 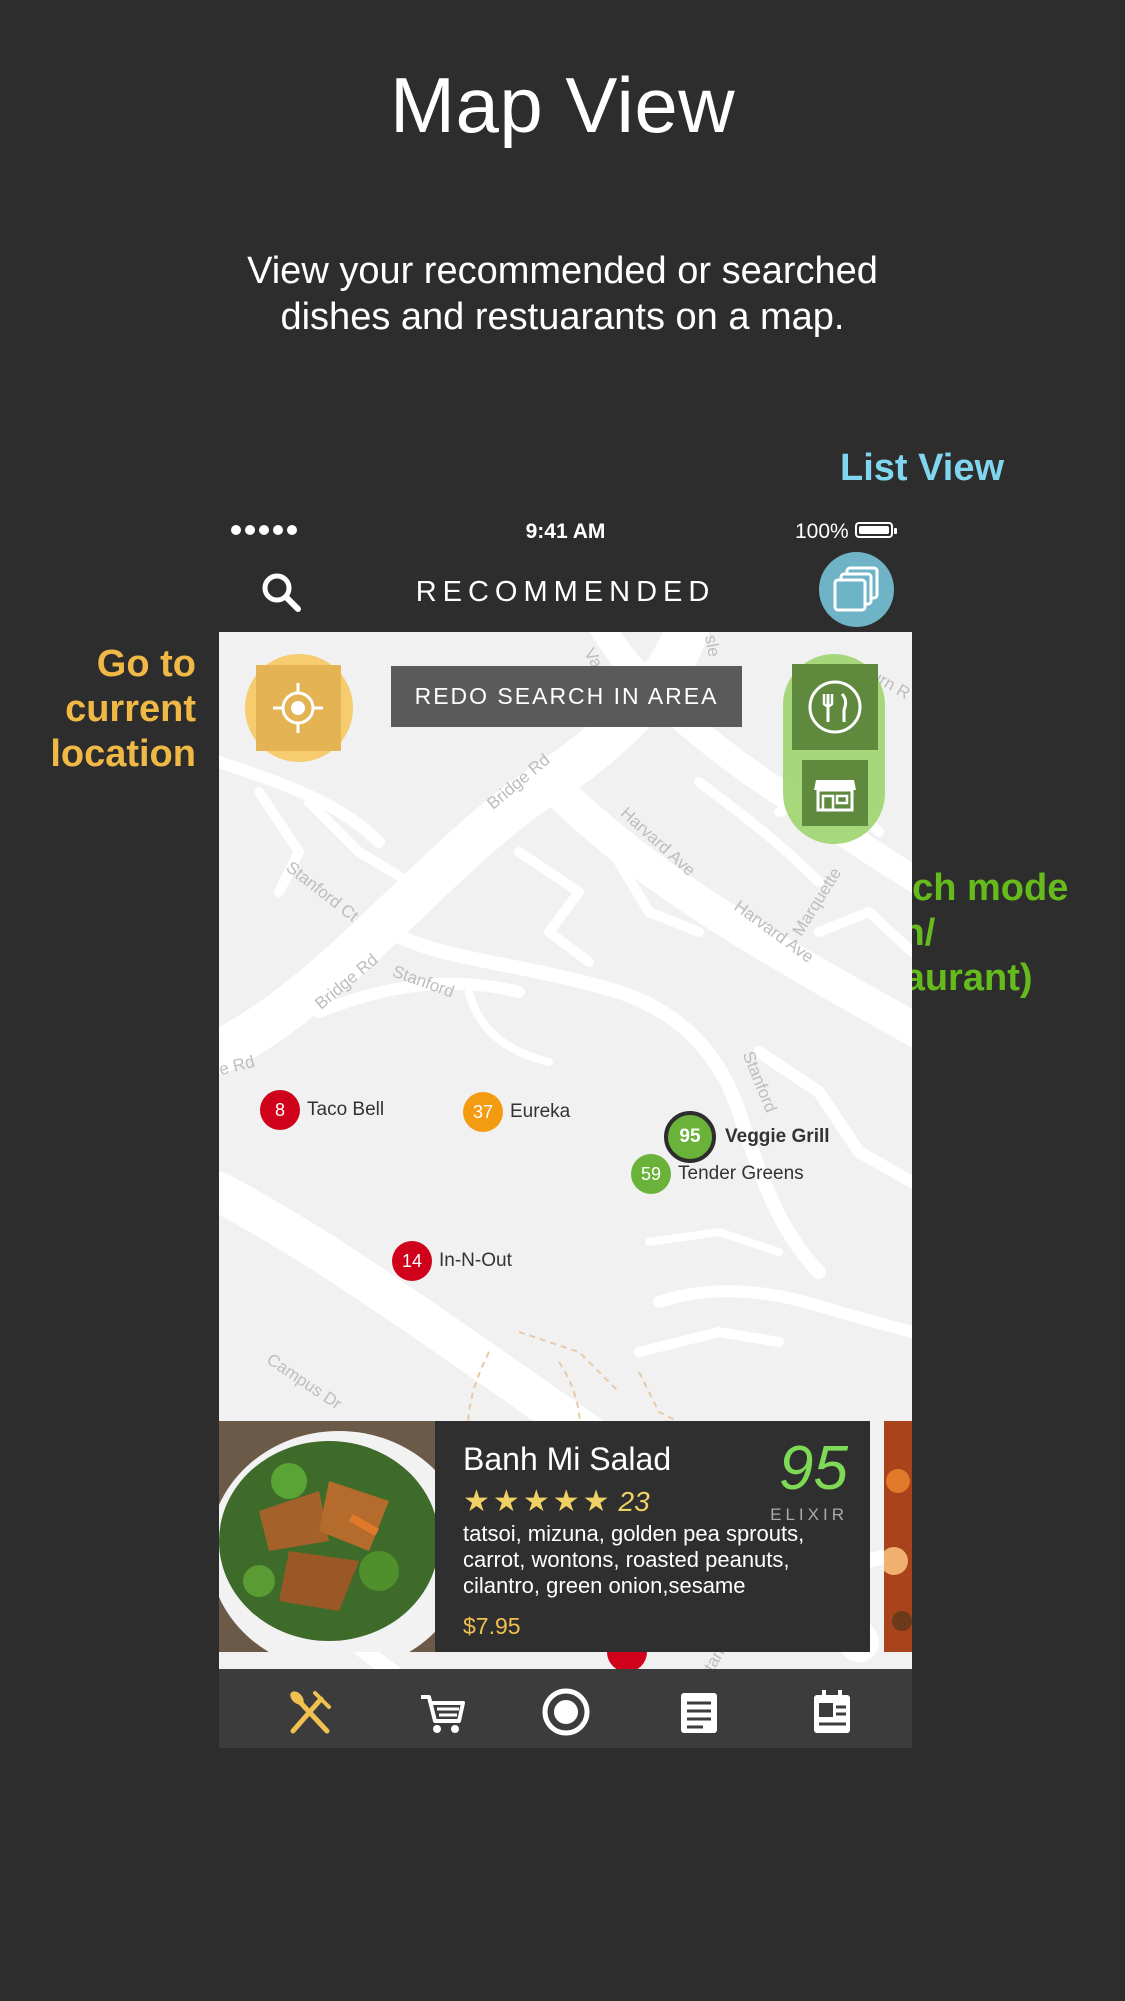 I want to click on map-marker-eureka: 37 Eureka, so click(x=516, y=1112).